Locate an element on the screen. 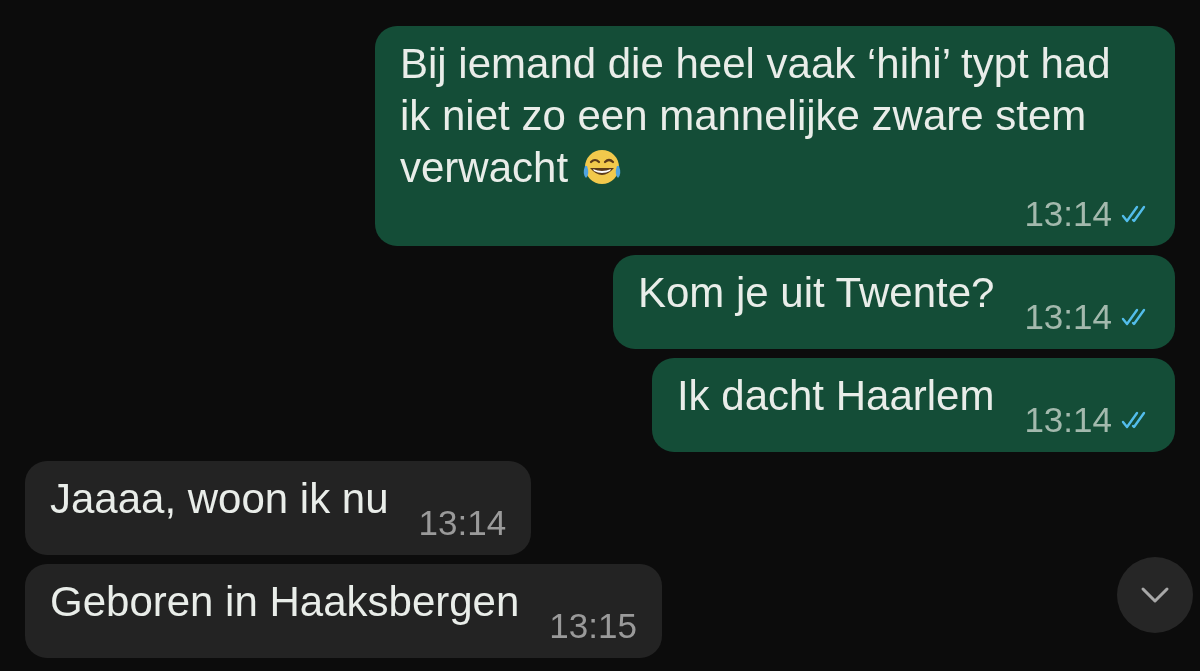 This screenshot has width=1200, height=671. chevron-down-icon is located at coordinates (1155, 595).